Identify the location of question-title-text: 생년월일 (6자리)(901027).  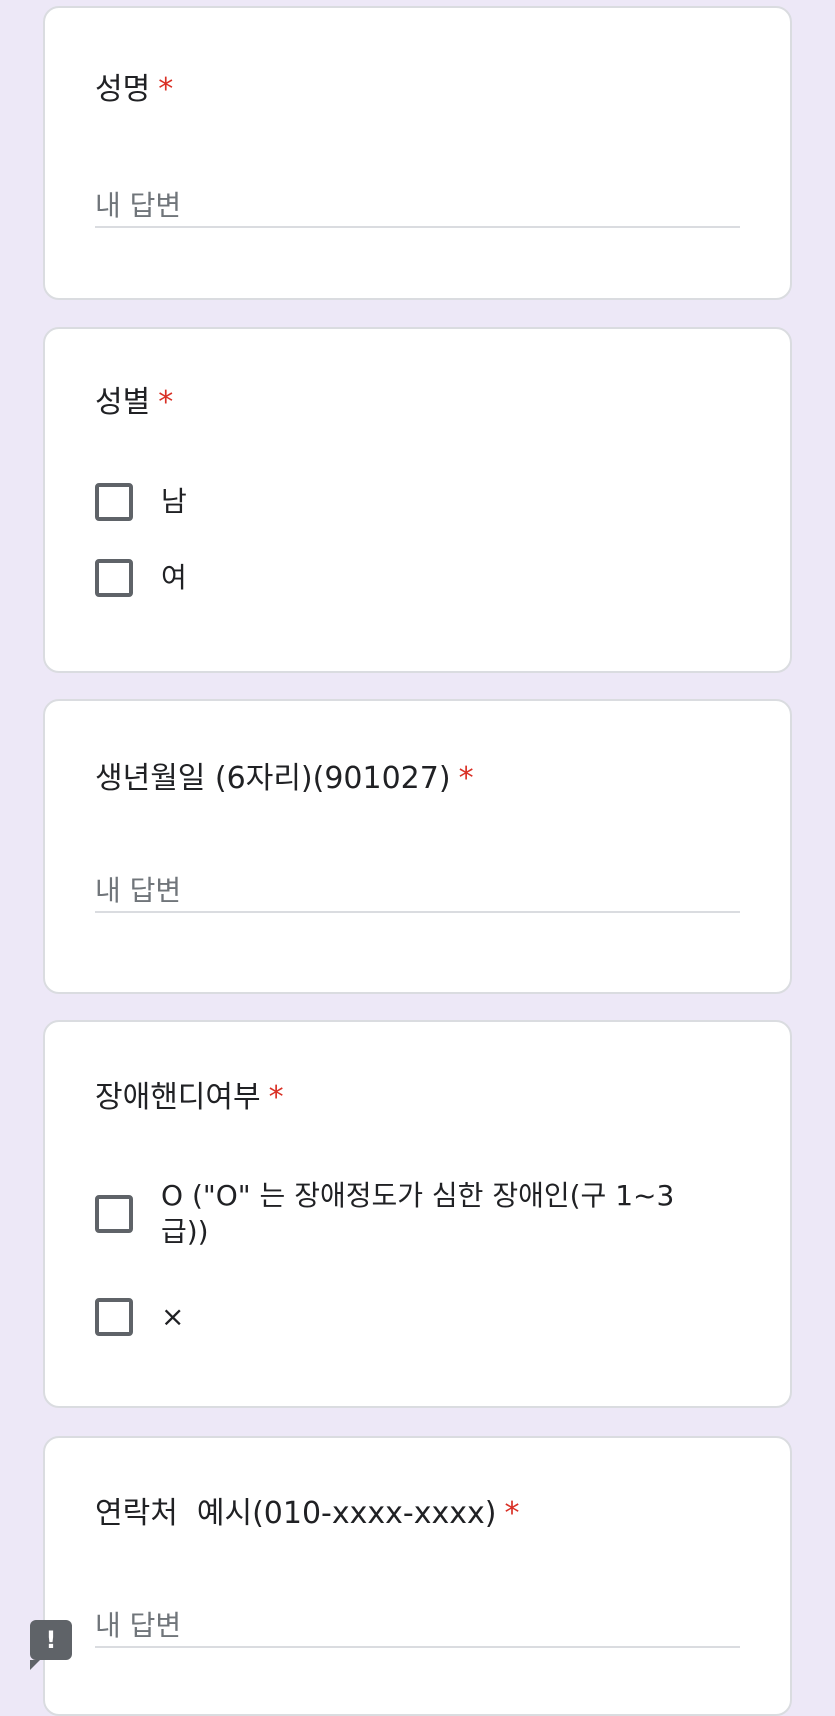
(273, 778).